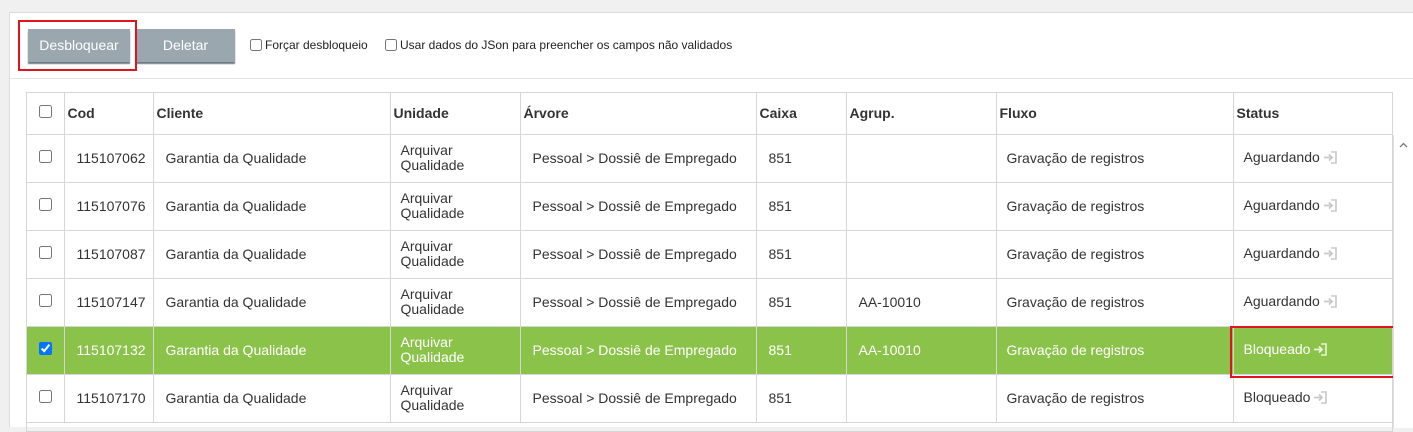 This screenshot has width=1413, height=432. I want to click on select-all-cell, so click(46, 114).